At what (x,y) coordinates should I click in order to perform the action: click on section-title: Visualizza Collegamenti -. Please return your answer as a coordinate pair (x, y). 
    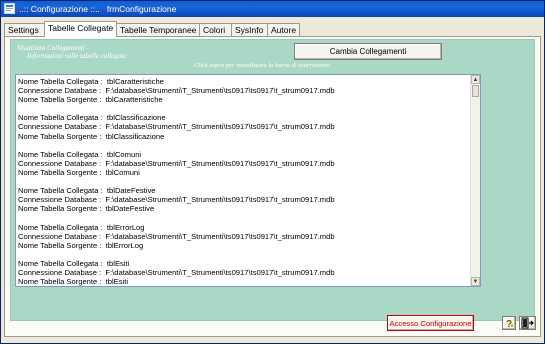
    Looking at the image, I should click on (53, 48).